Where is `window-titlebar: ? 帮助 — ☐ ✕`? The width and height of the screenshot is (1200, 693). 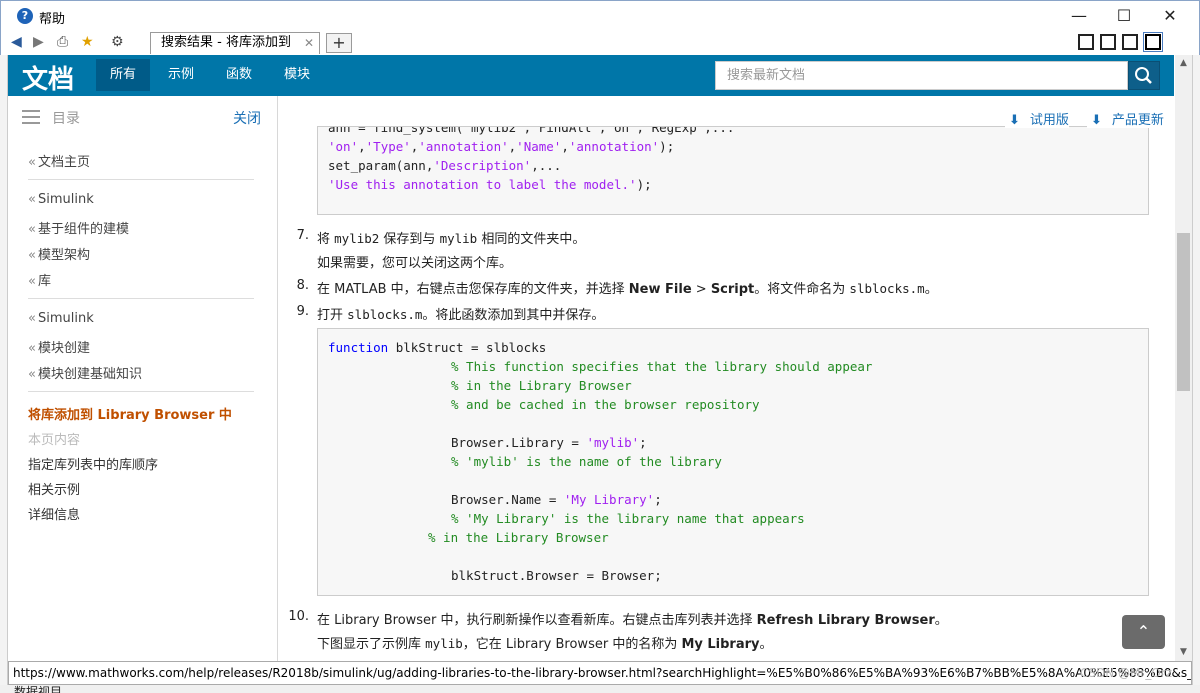
window-titlebar: ? 帮助 — ☐ ✕ is located at coordinates (600, 15).